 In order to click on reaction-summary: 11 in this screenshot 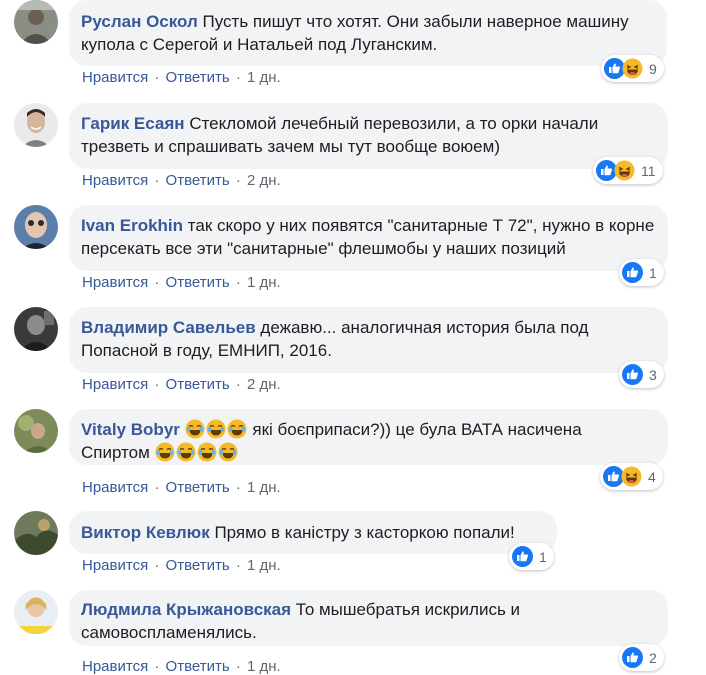, I will do `click(628, 170)`.